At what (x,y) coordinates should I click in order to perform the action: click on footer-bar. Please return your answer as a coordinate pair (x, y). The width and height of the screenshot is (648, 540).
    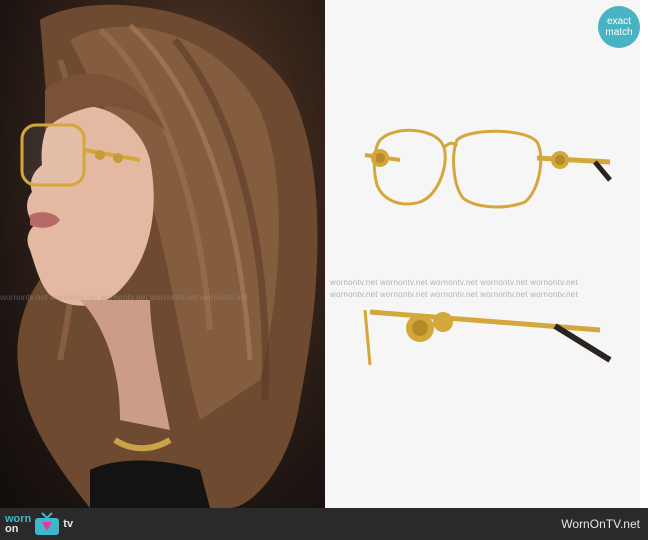
    Looking at the image, I should click on (324, 524).